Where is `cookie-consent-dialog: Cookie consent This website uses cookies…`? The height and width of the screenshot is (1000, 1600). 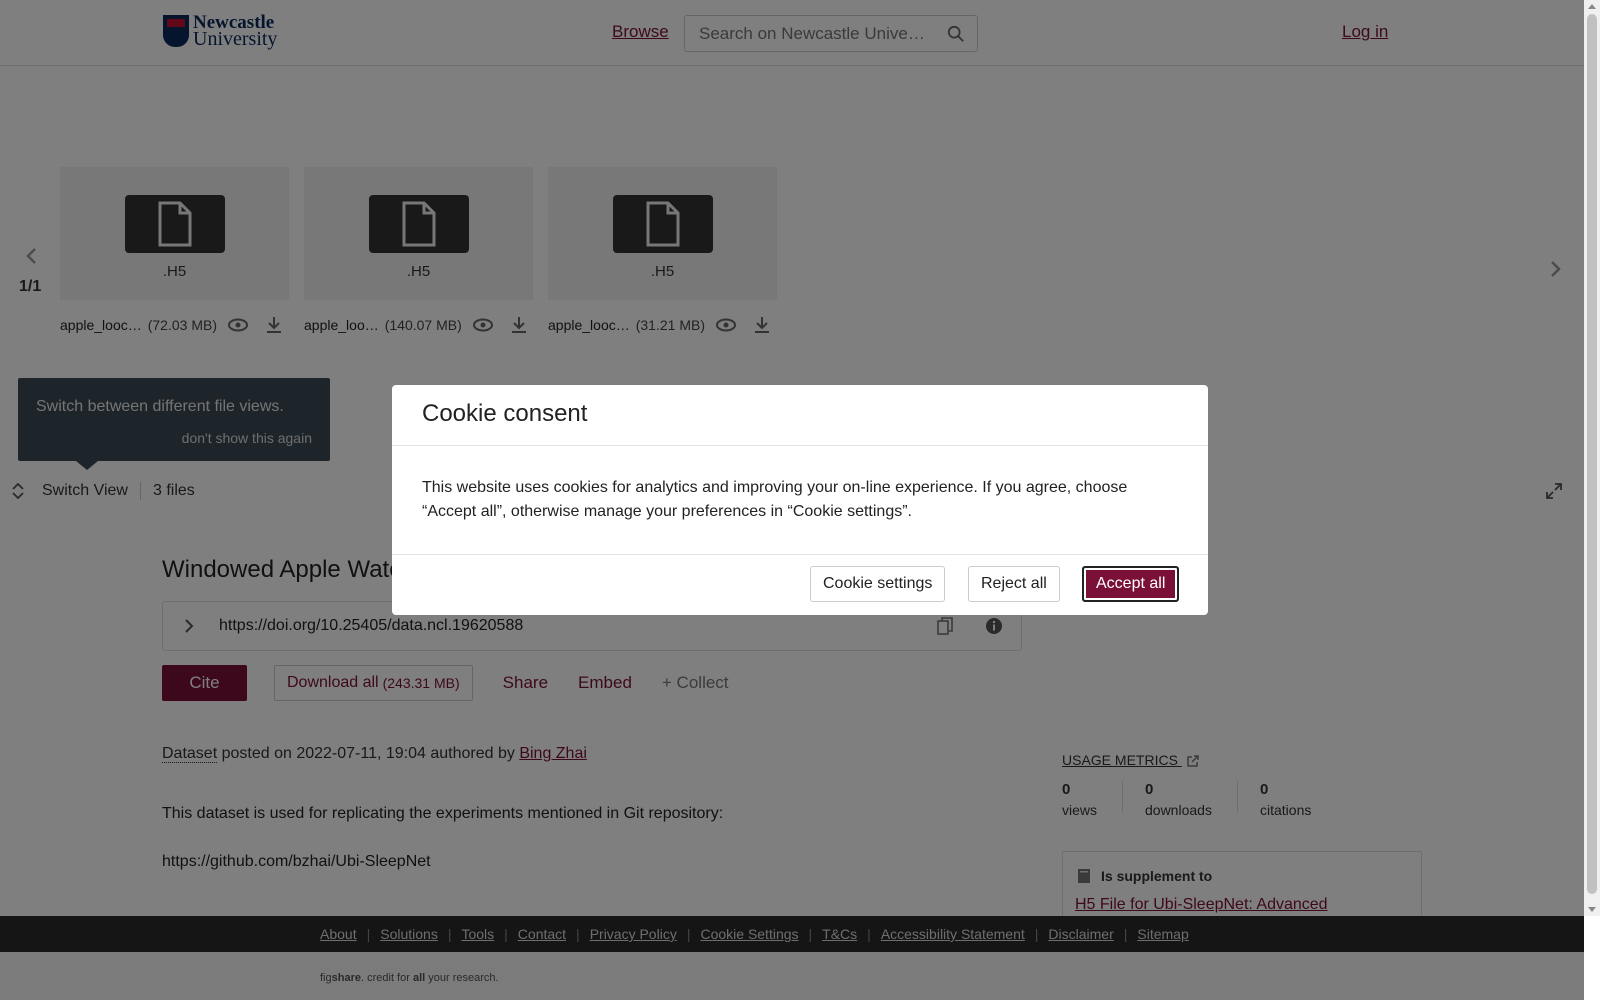
cookie-consent-dialog: Cookie consent This website uses cookies… is located at coordinates (800, 500).